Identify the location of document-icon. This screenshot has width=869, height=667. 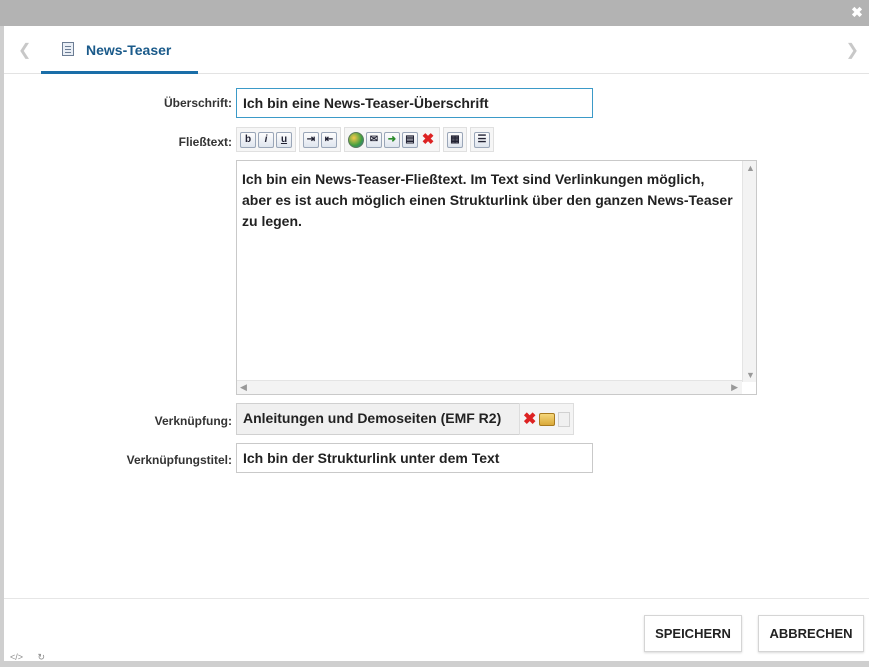
(68, 49).